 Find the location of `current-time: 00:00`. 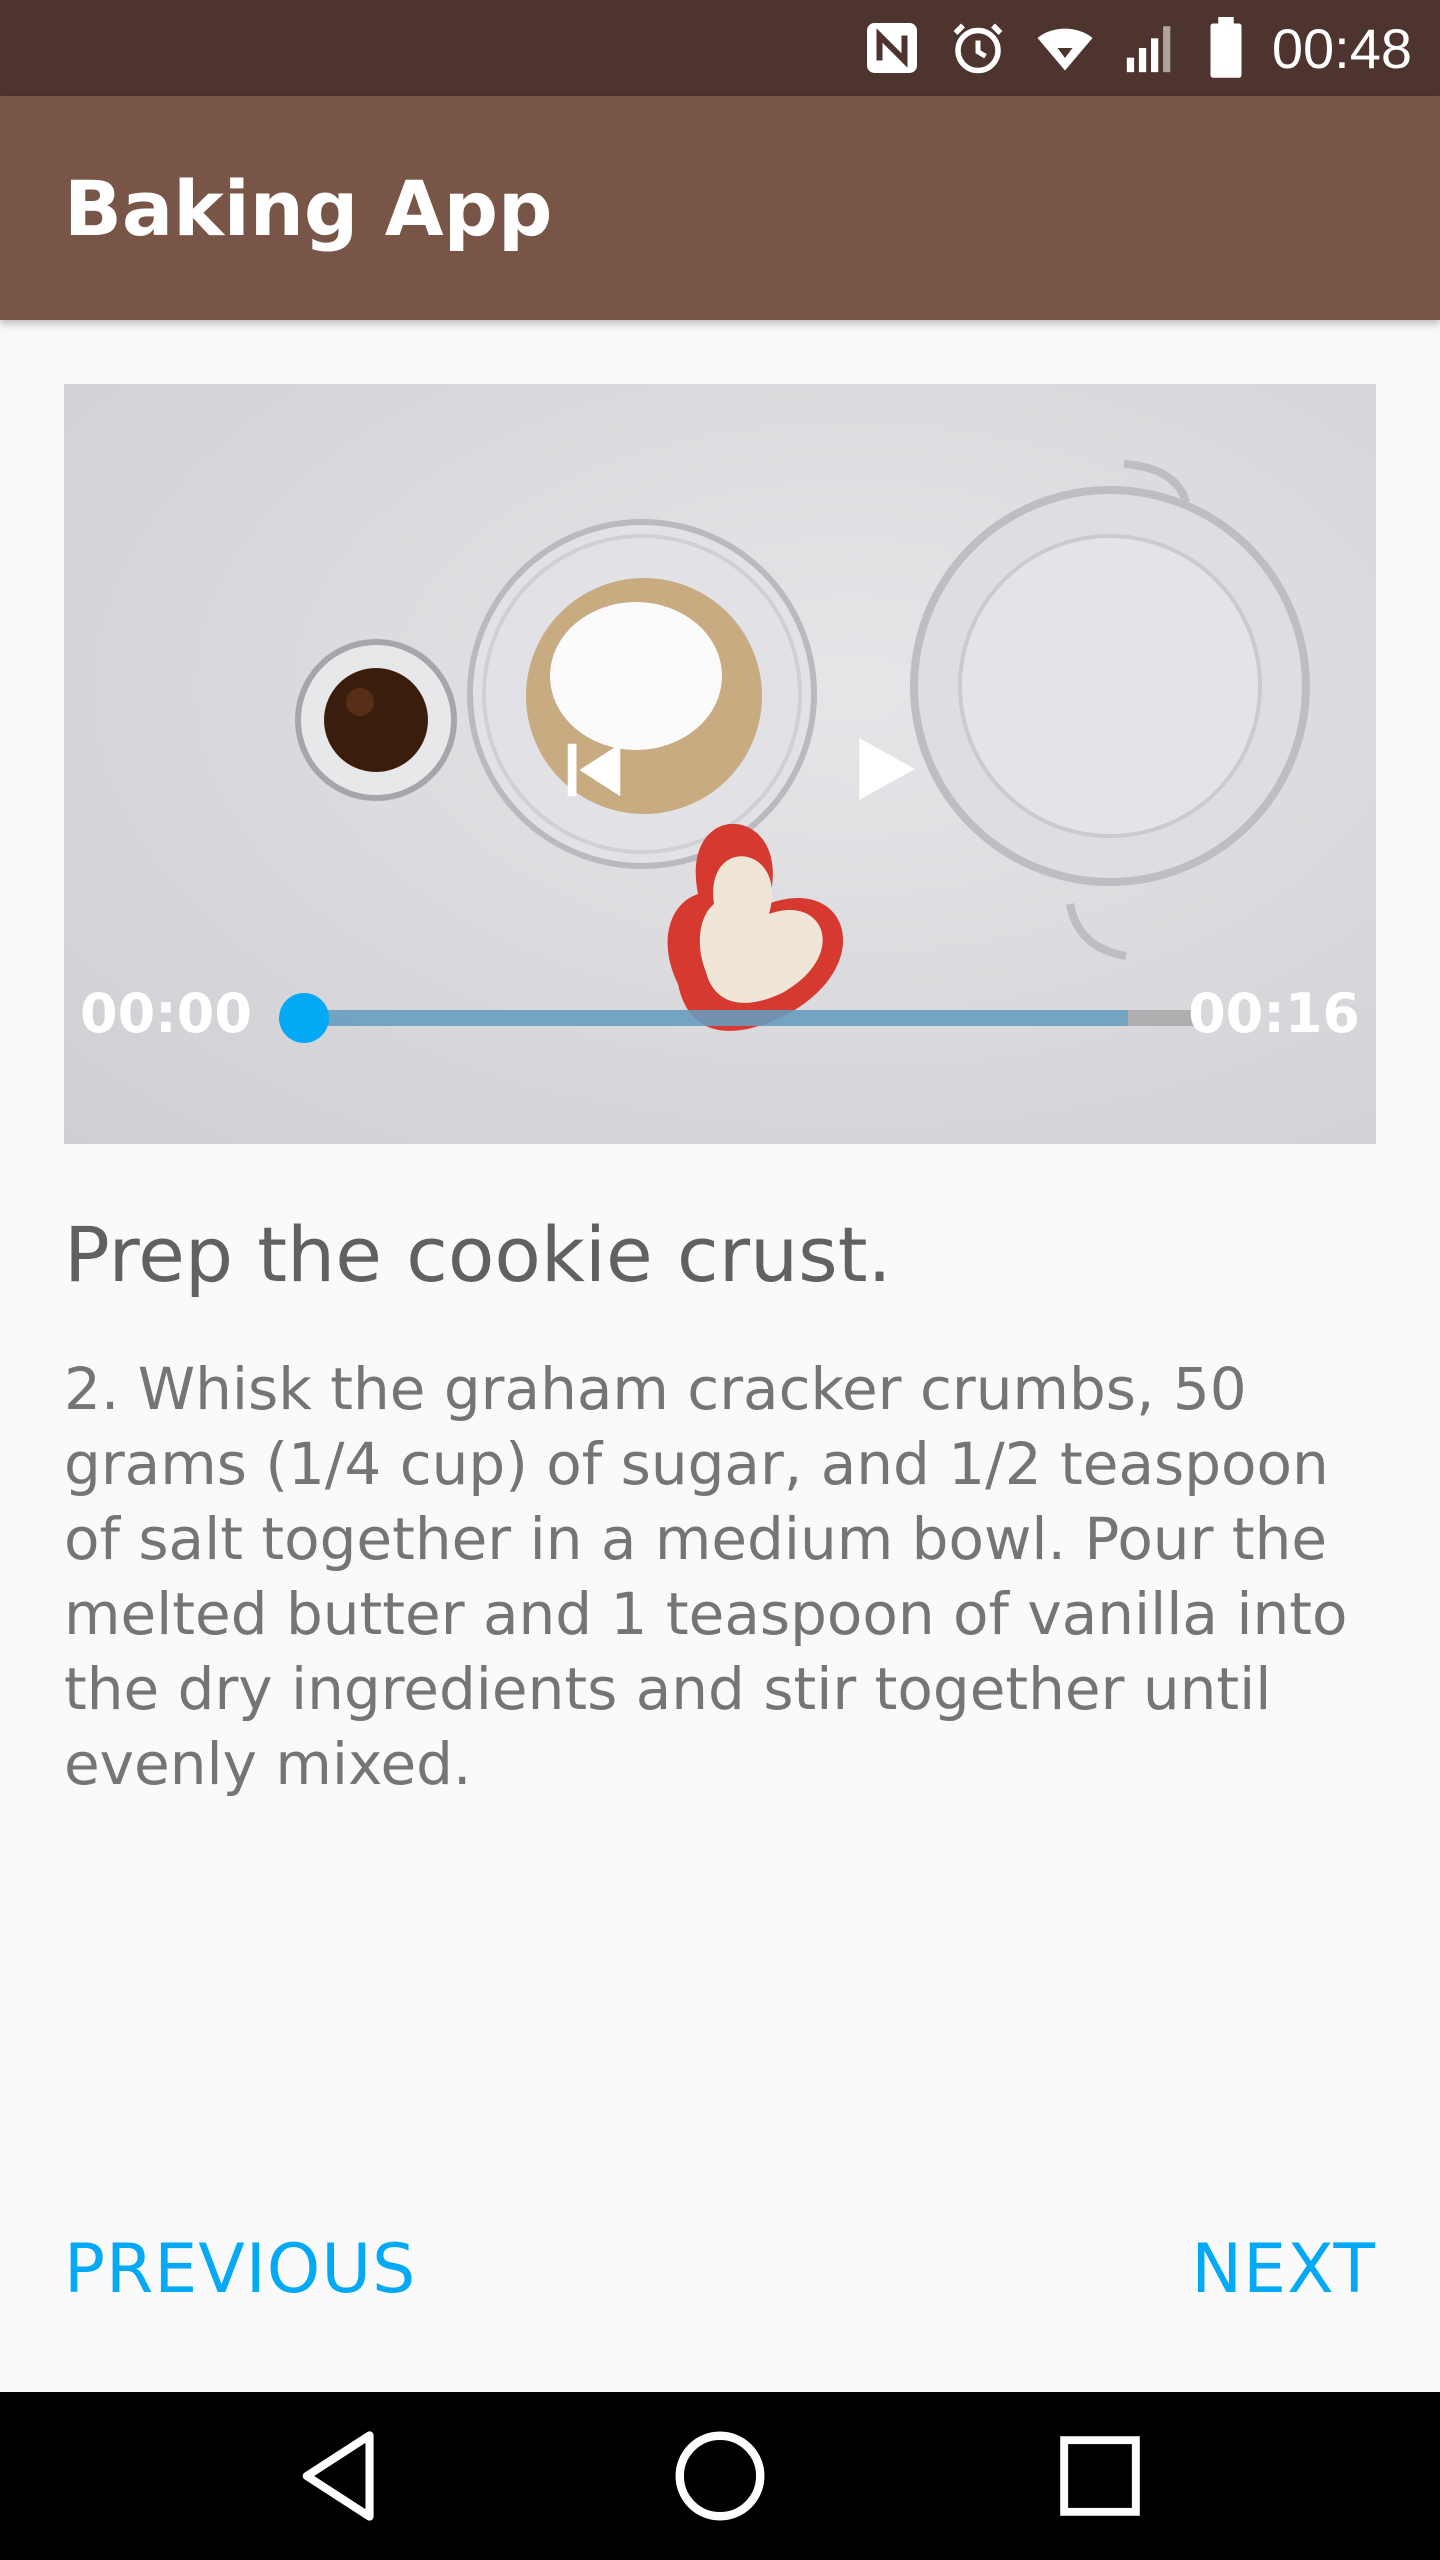

current-time: 00:00 is located at coordinates (166, 1013).